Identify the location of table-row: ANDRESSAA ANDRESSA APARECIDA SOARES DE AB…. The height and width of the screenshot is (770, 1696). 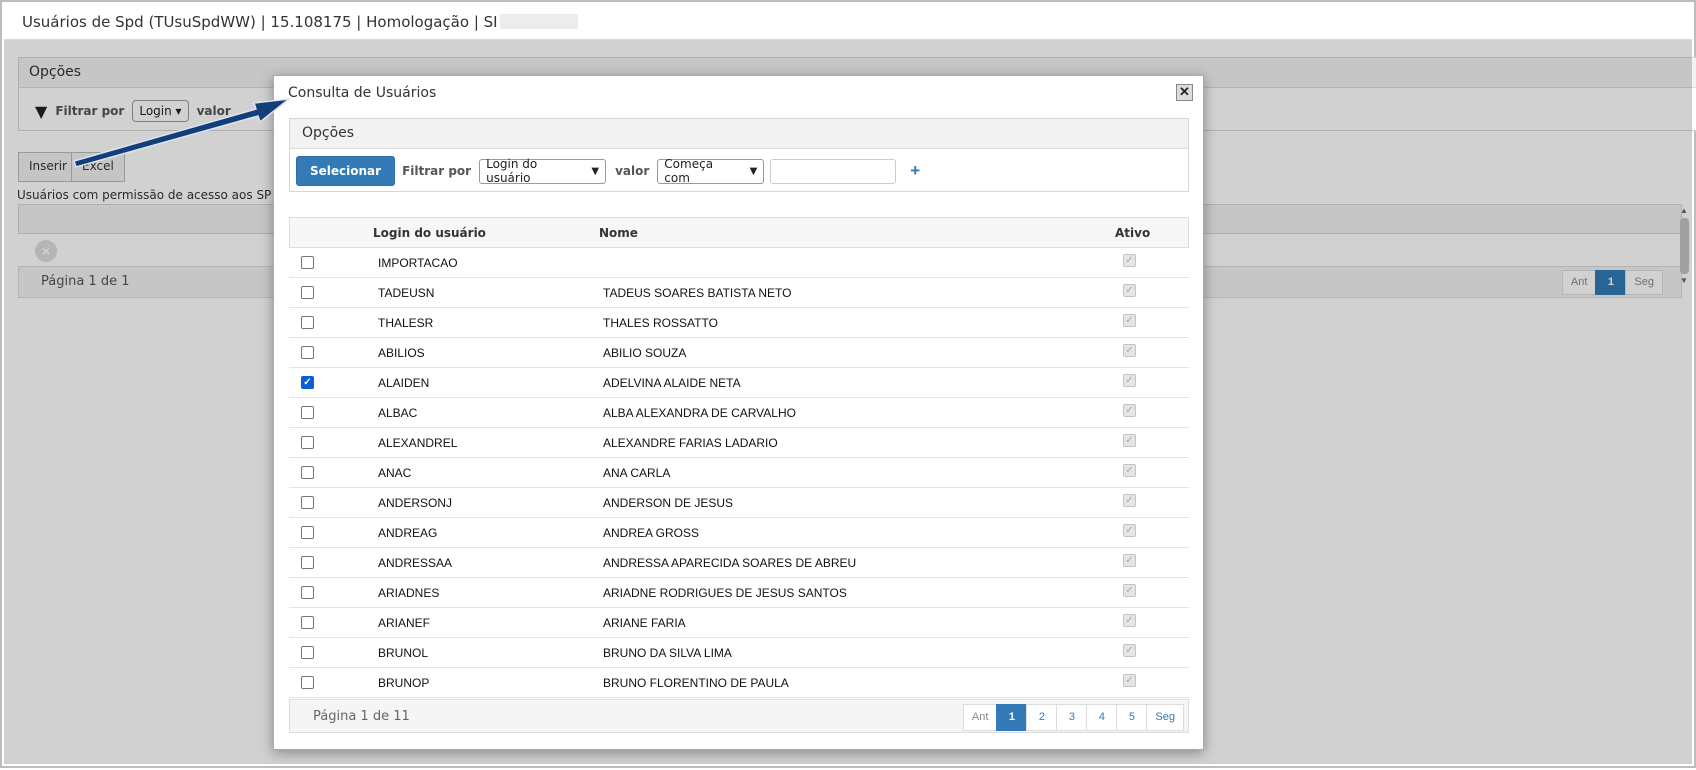
(739, 563).